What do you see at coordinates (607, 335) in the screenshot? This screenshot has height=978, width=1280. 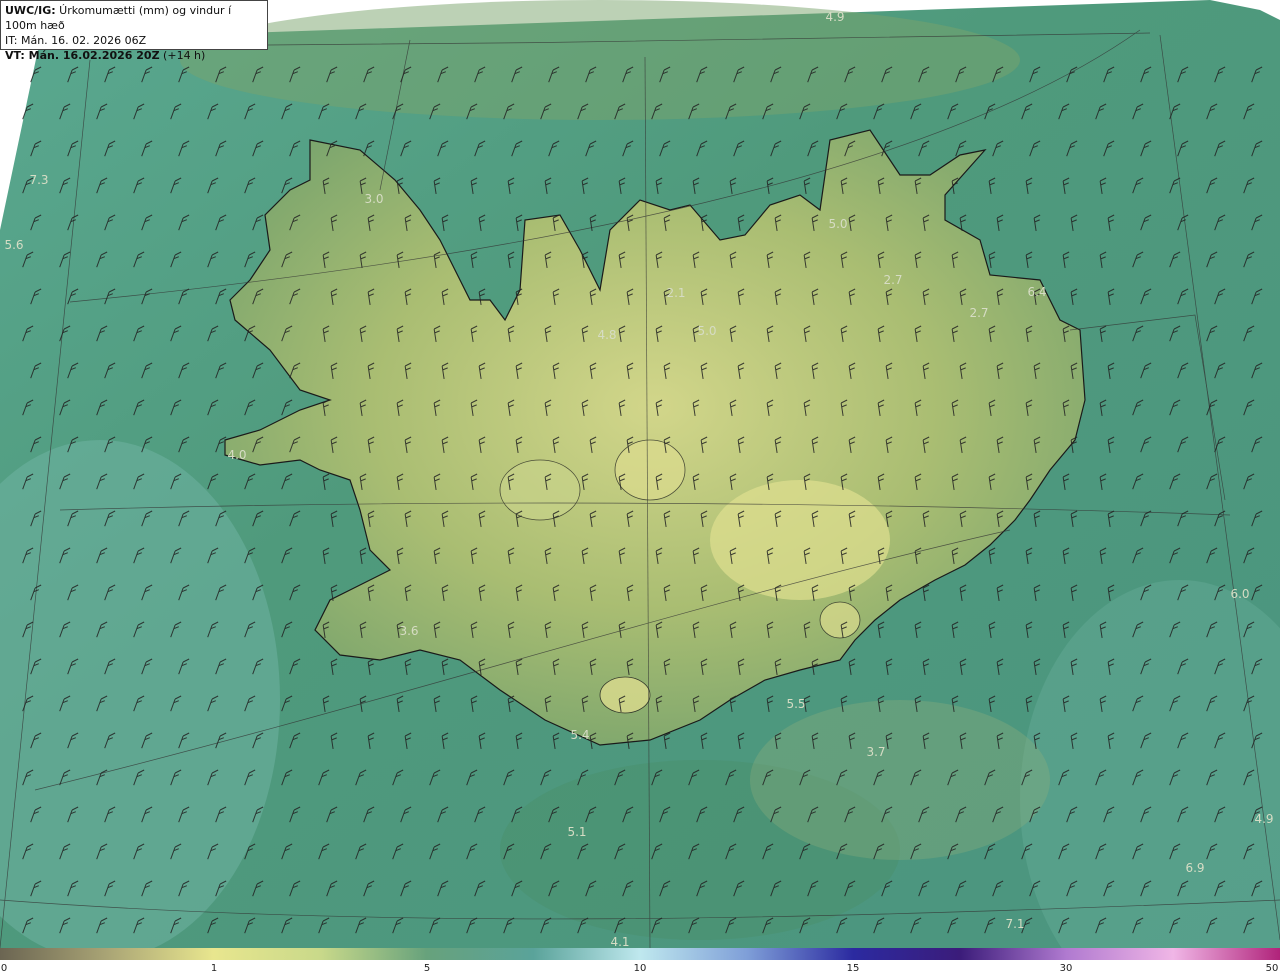 I see `value-label: 4.8` at bounding box center [607, 335].